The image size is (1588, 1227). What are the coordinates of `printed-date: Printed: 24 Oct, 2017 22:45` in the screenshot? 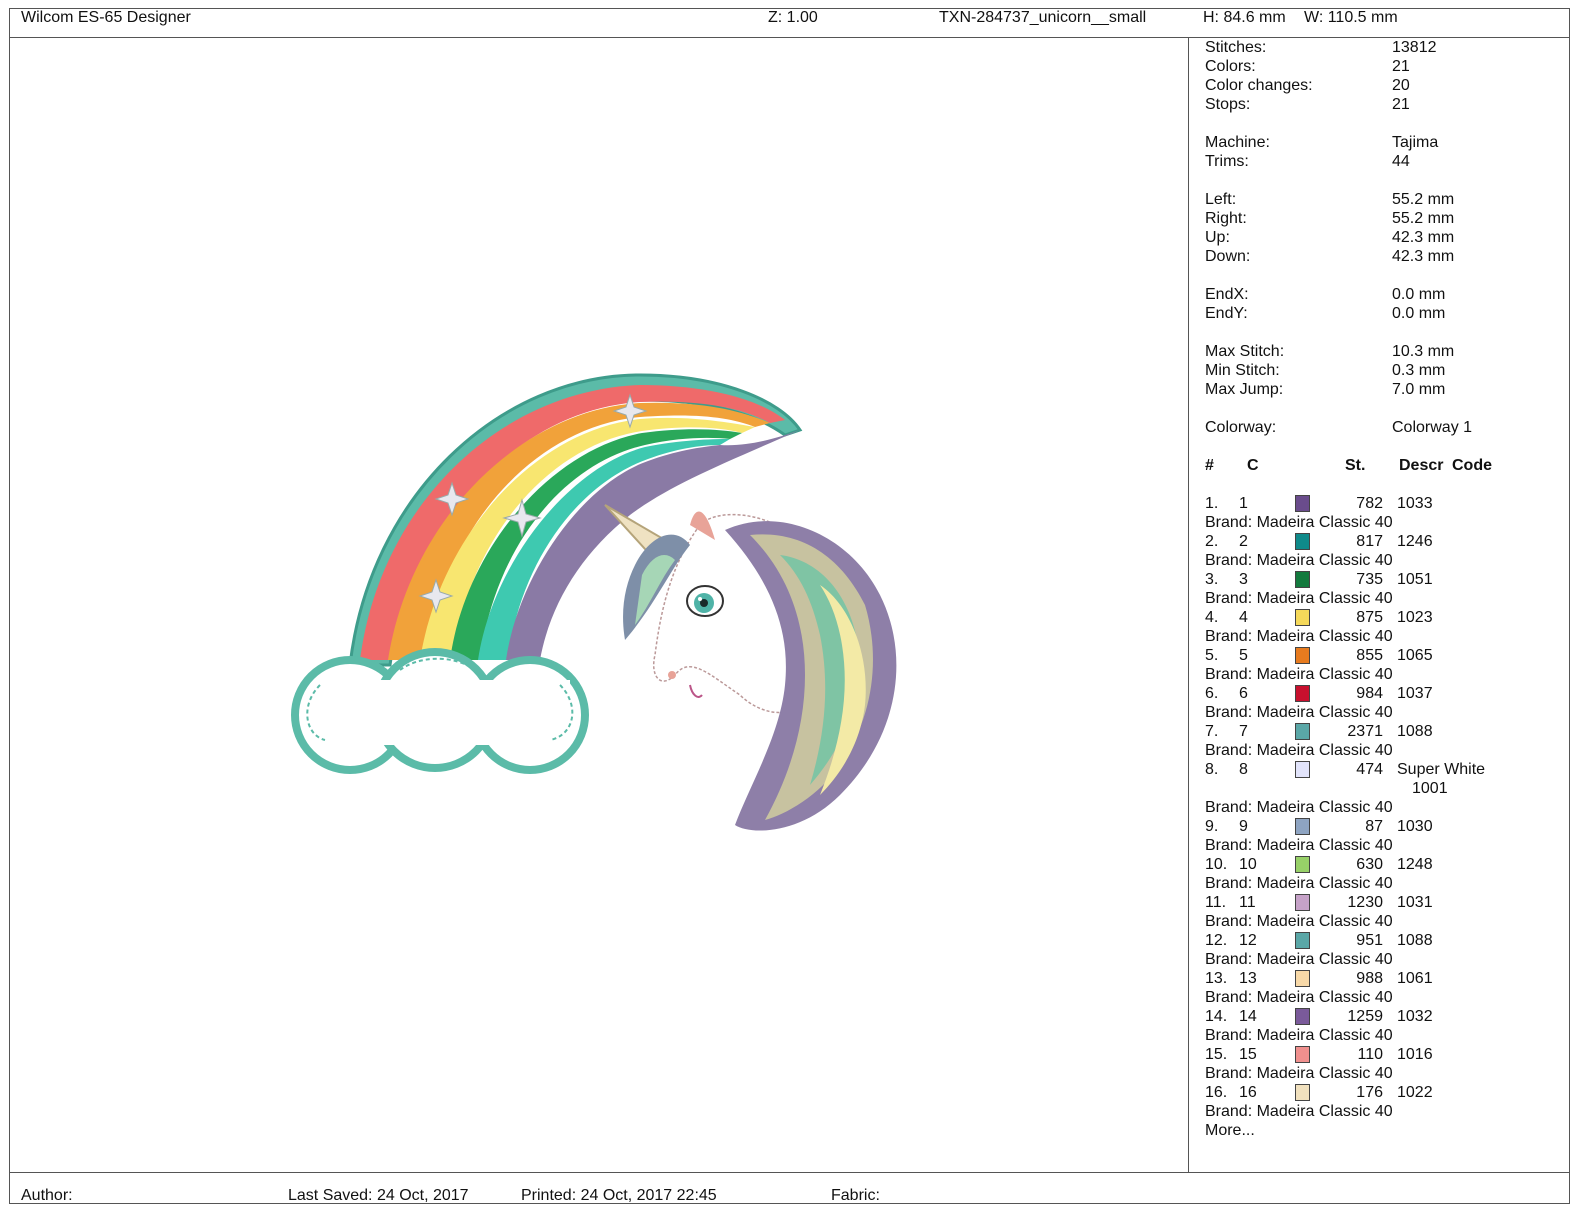 It's located at (619, 1195).